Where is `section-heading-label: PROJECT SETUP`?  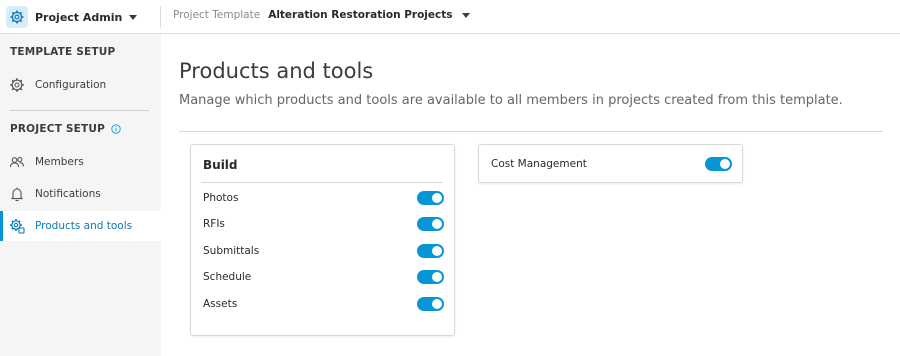
section-heading-label: PROJECT SETUP is located at coordinates (58, 129).